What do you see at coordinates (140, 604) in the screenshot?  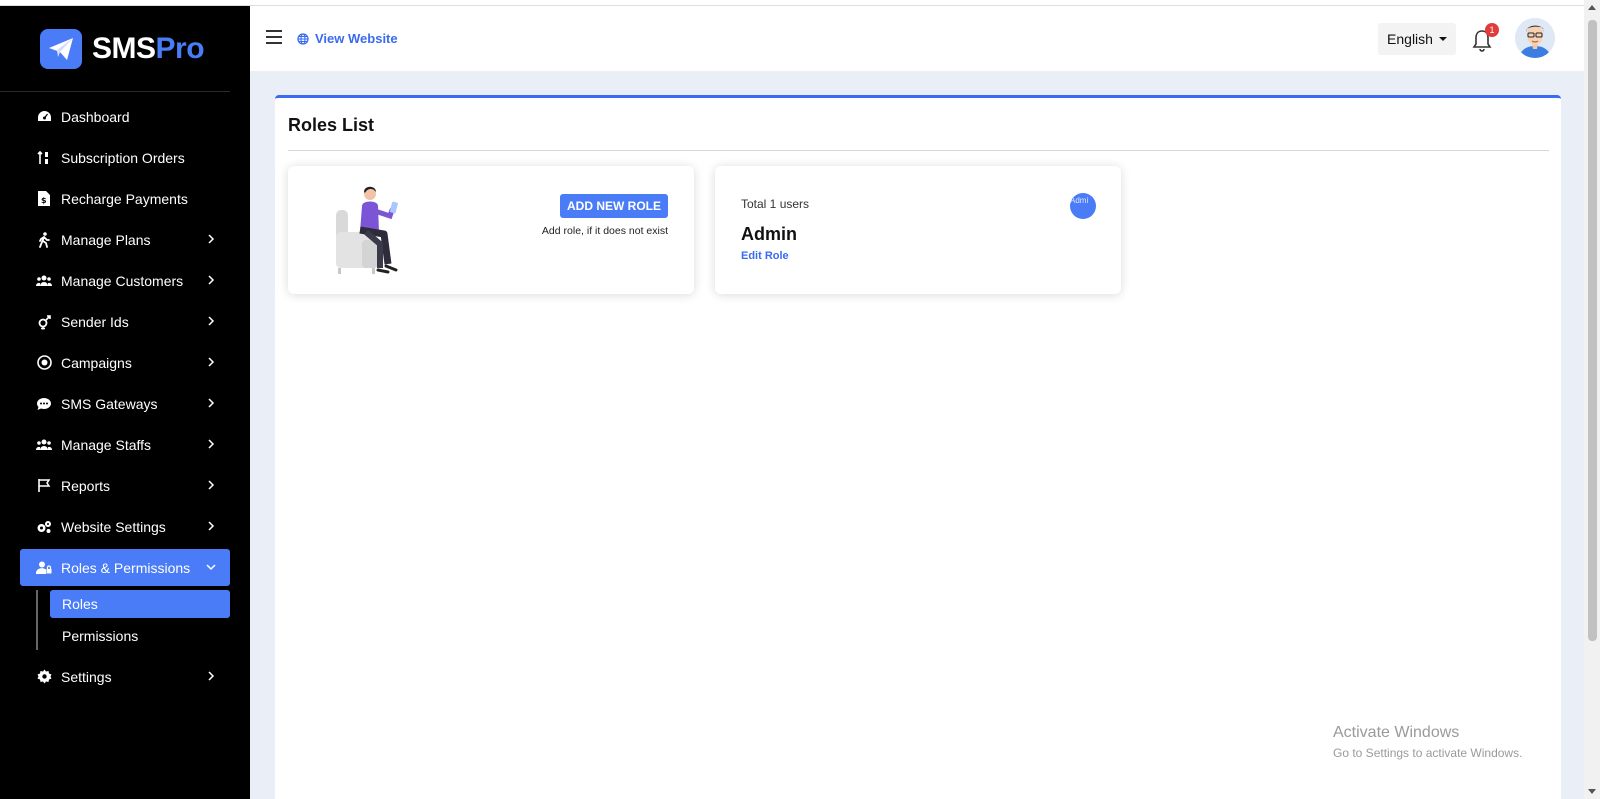 I see `sidebar-subitem-roles: Roles` at bounding box center [140, 604].